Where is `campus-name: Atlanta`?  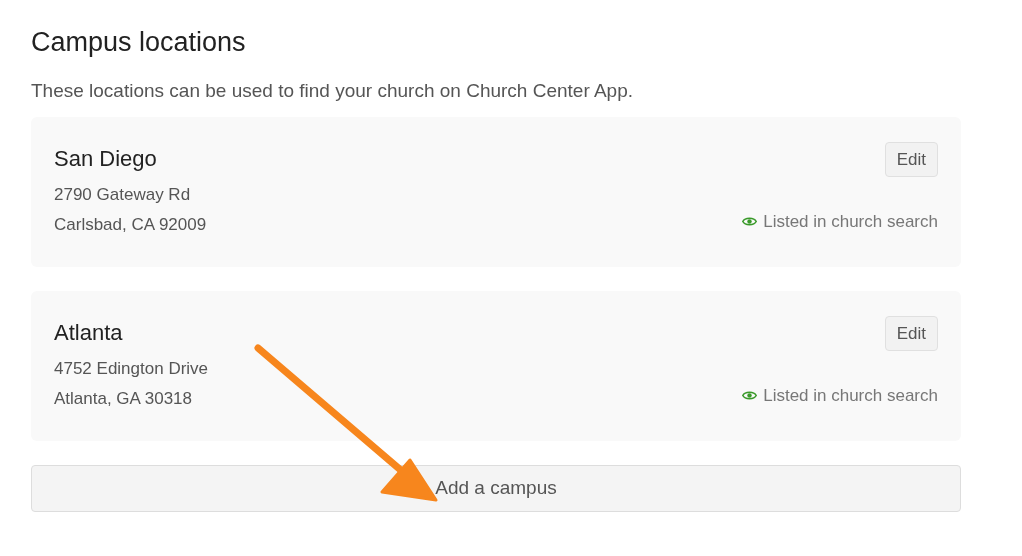 campus-name: Atlanta is located at coordinates (88, 333).